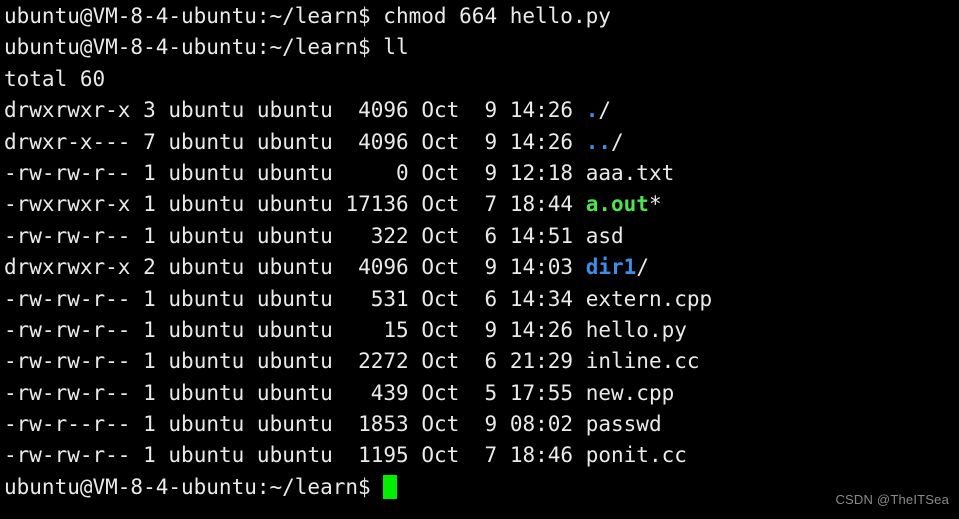 The image size is (959, 519). Describe the element at coordinates (617, 204) in the screenshot. I see `cell-name_base: a.out` at that location.